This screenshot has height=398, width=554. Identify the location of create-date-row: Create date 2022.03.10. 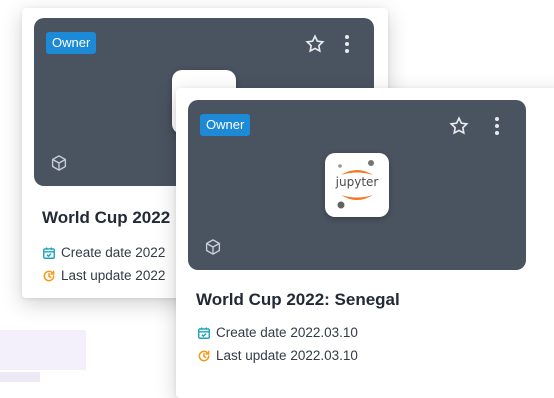
(277, 332).